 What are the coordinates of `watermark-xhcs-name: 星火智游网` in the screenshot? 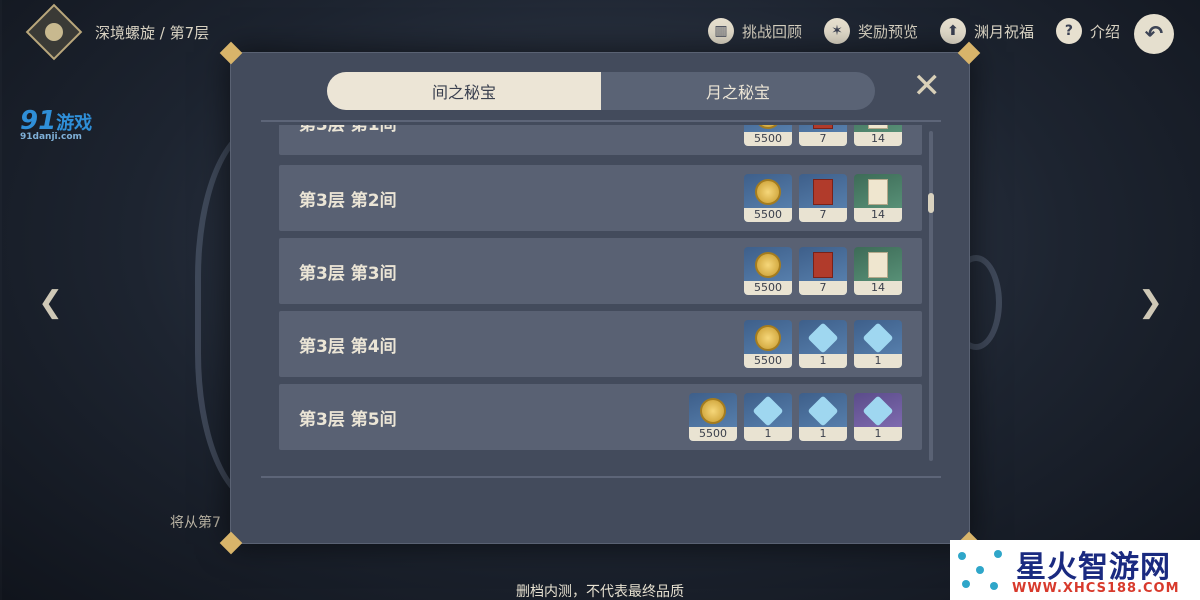 It's located at (1093, 567).